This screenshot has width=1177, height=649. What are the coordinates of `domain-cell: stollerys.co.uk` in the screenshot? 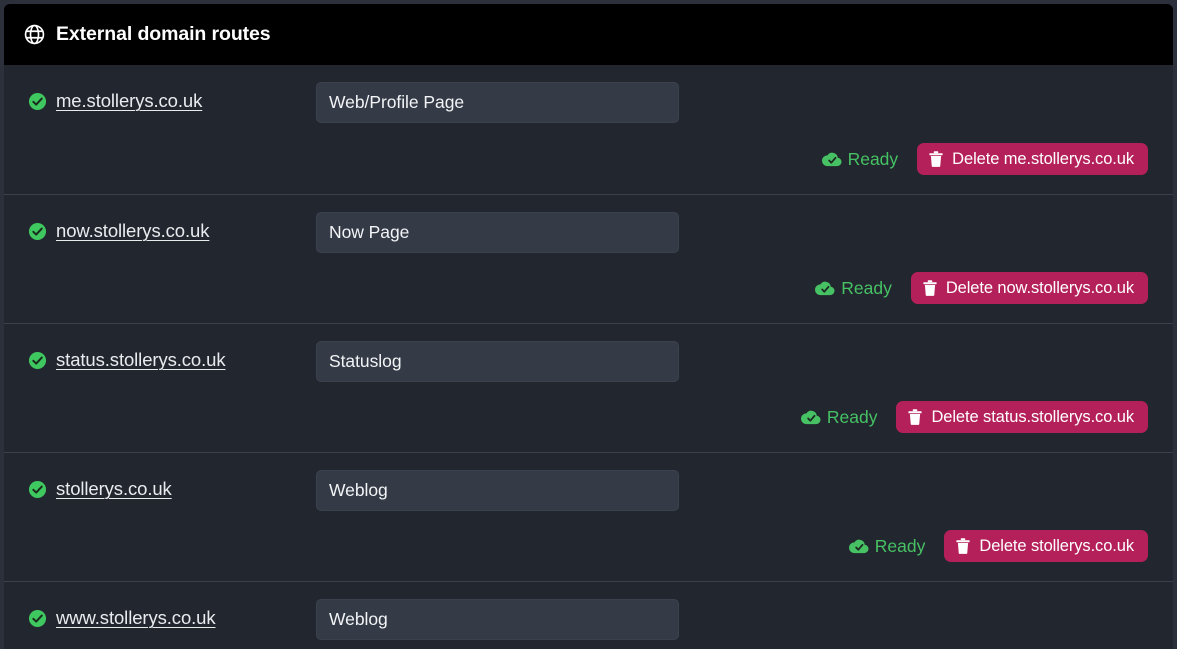 It's located at (160, 485).